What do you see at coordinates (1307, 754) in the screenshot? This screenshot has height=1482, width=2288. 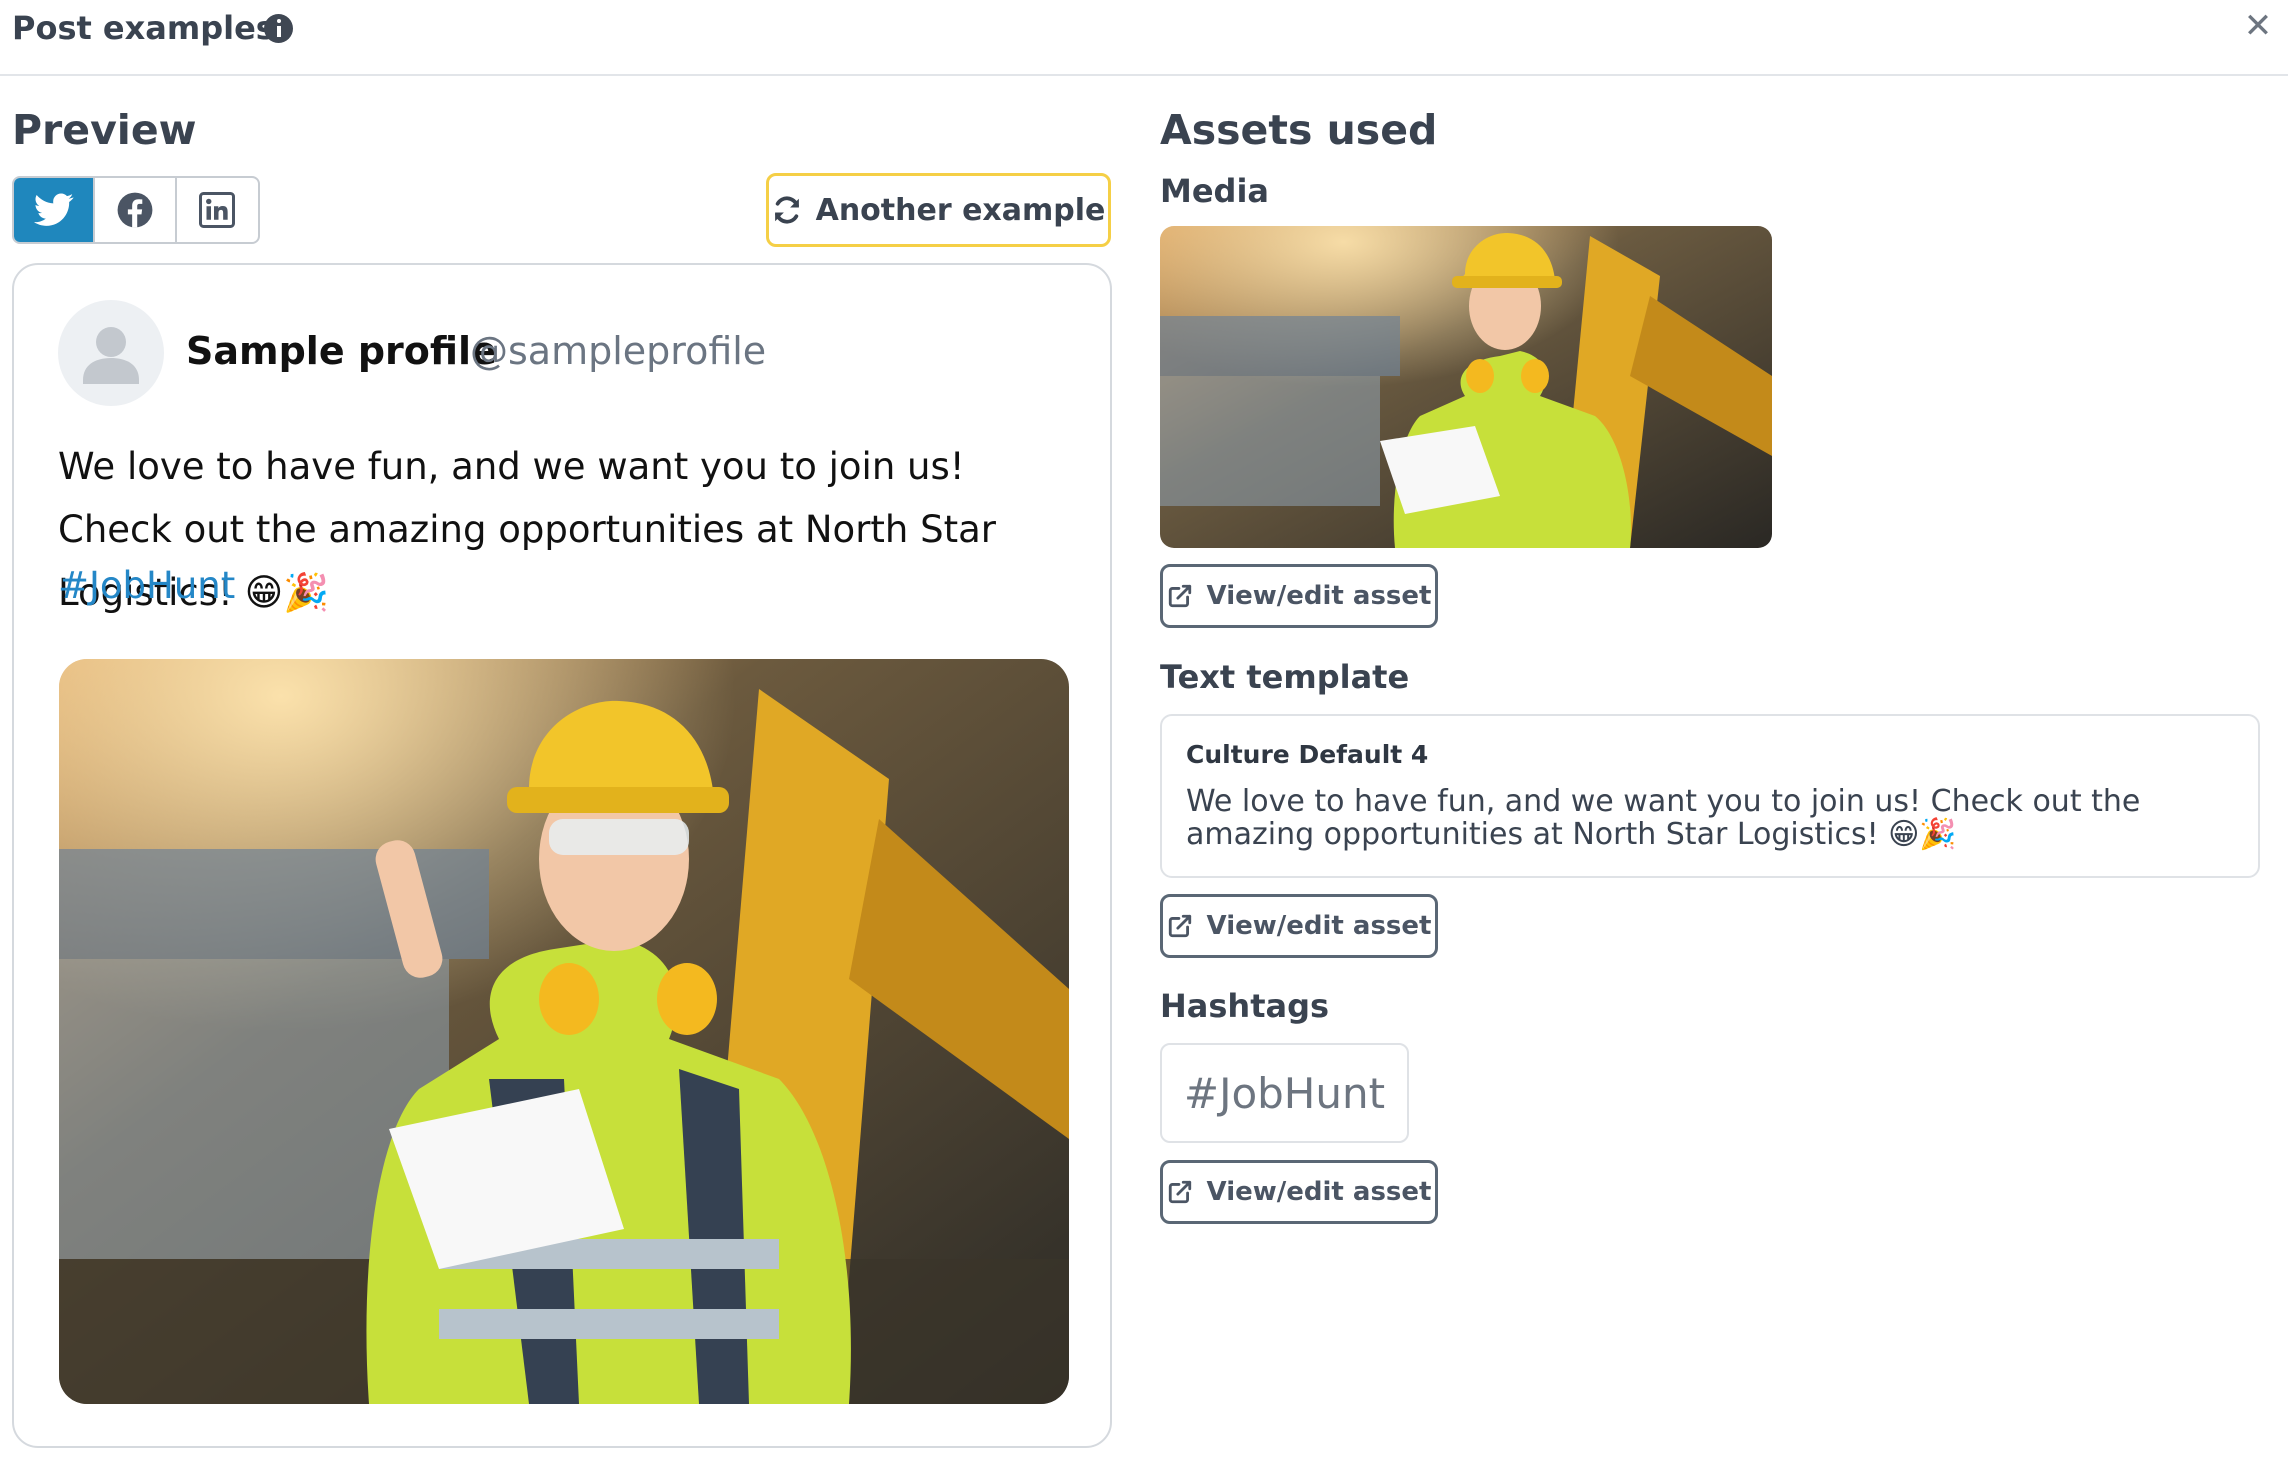 I see `template-title: Culture Default 4` at bounding box center [1307, 754].